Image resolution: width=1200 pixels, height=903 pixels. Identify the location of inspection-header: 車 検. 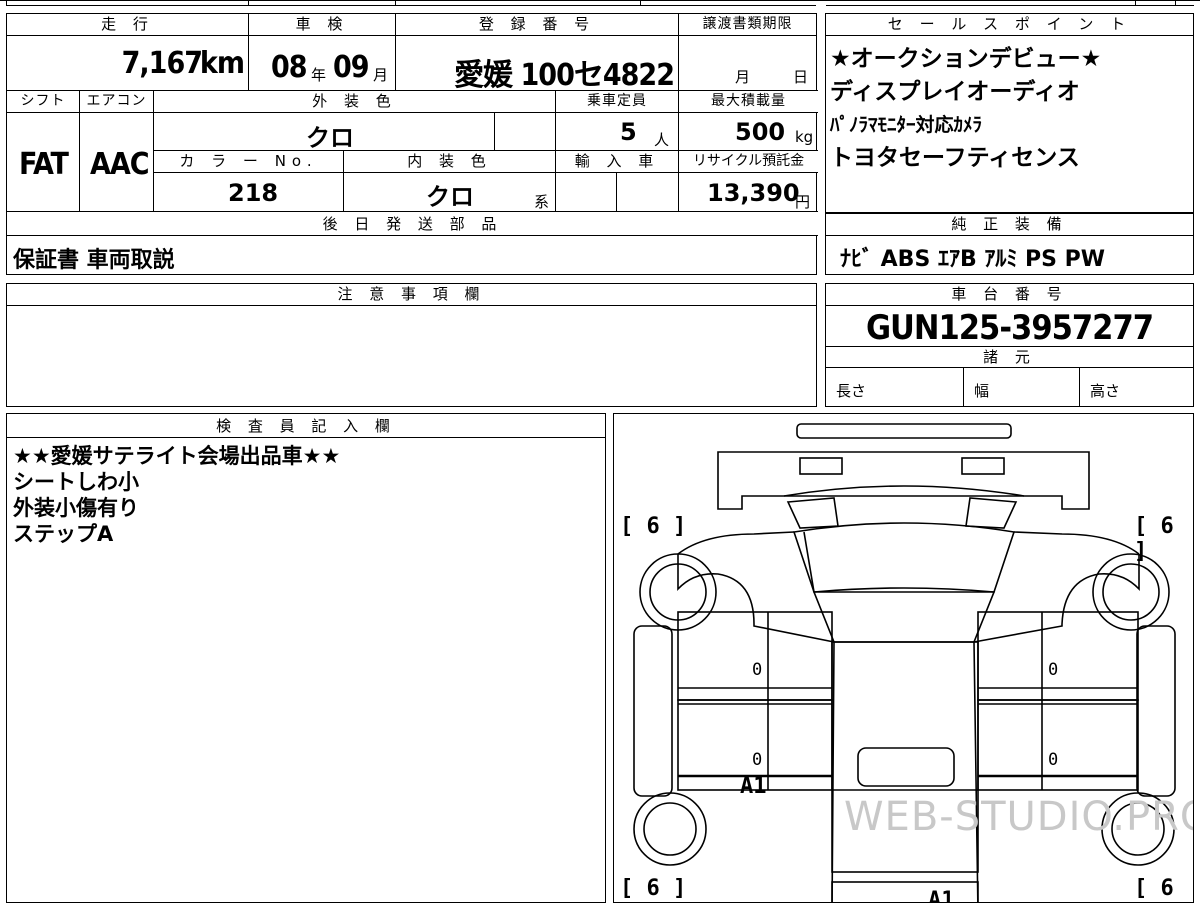
(322, 25).